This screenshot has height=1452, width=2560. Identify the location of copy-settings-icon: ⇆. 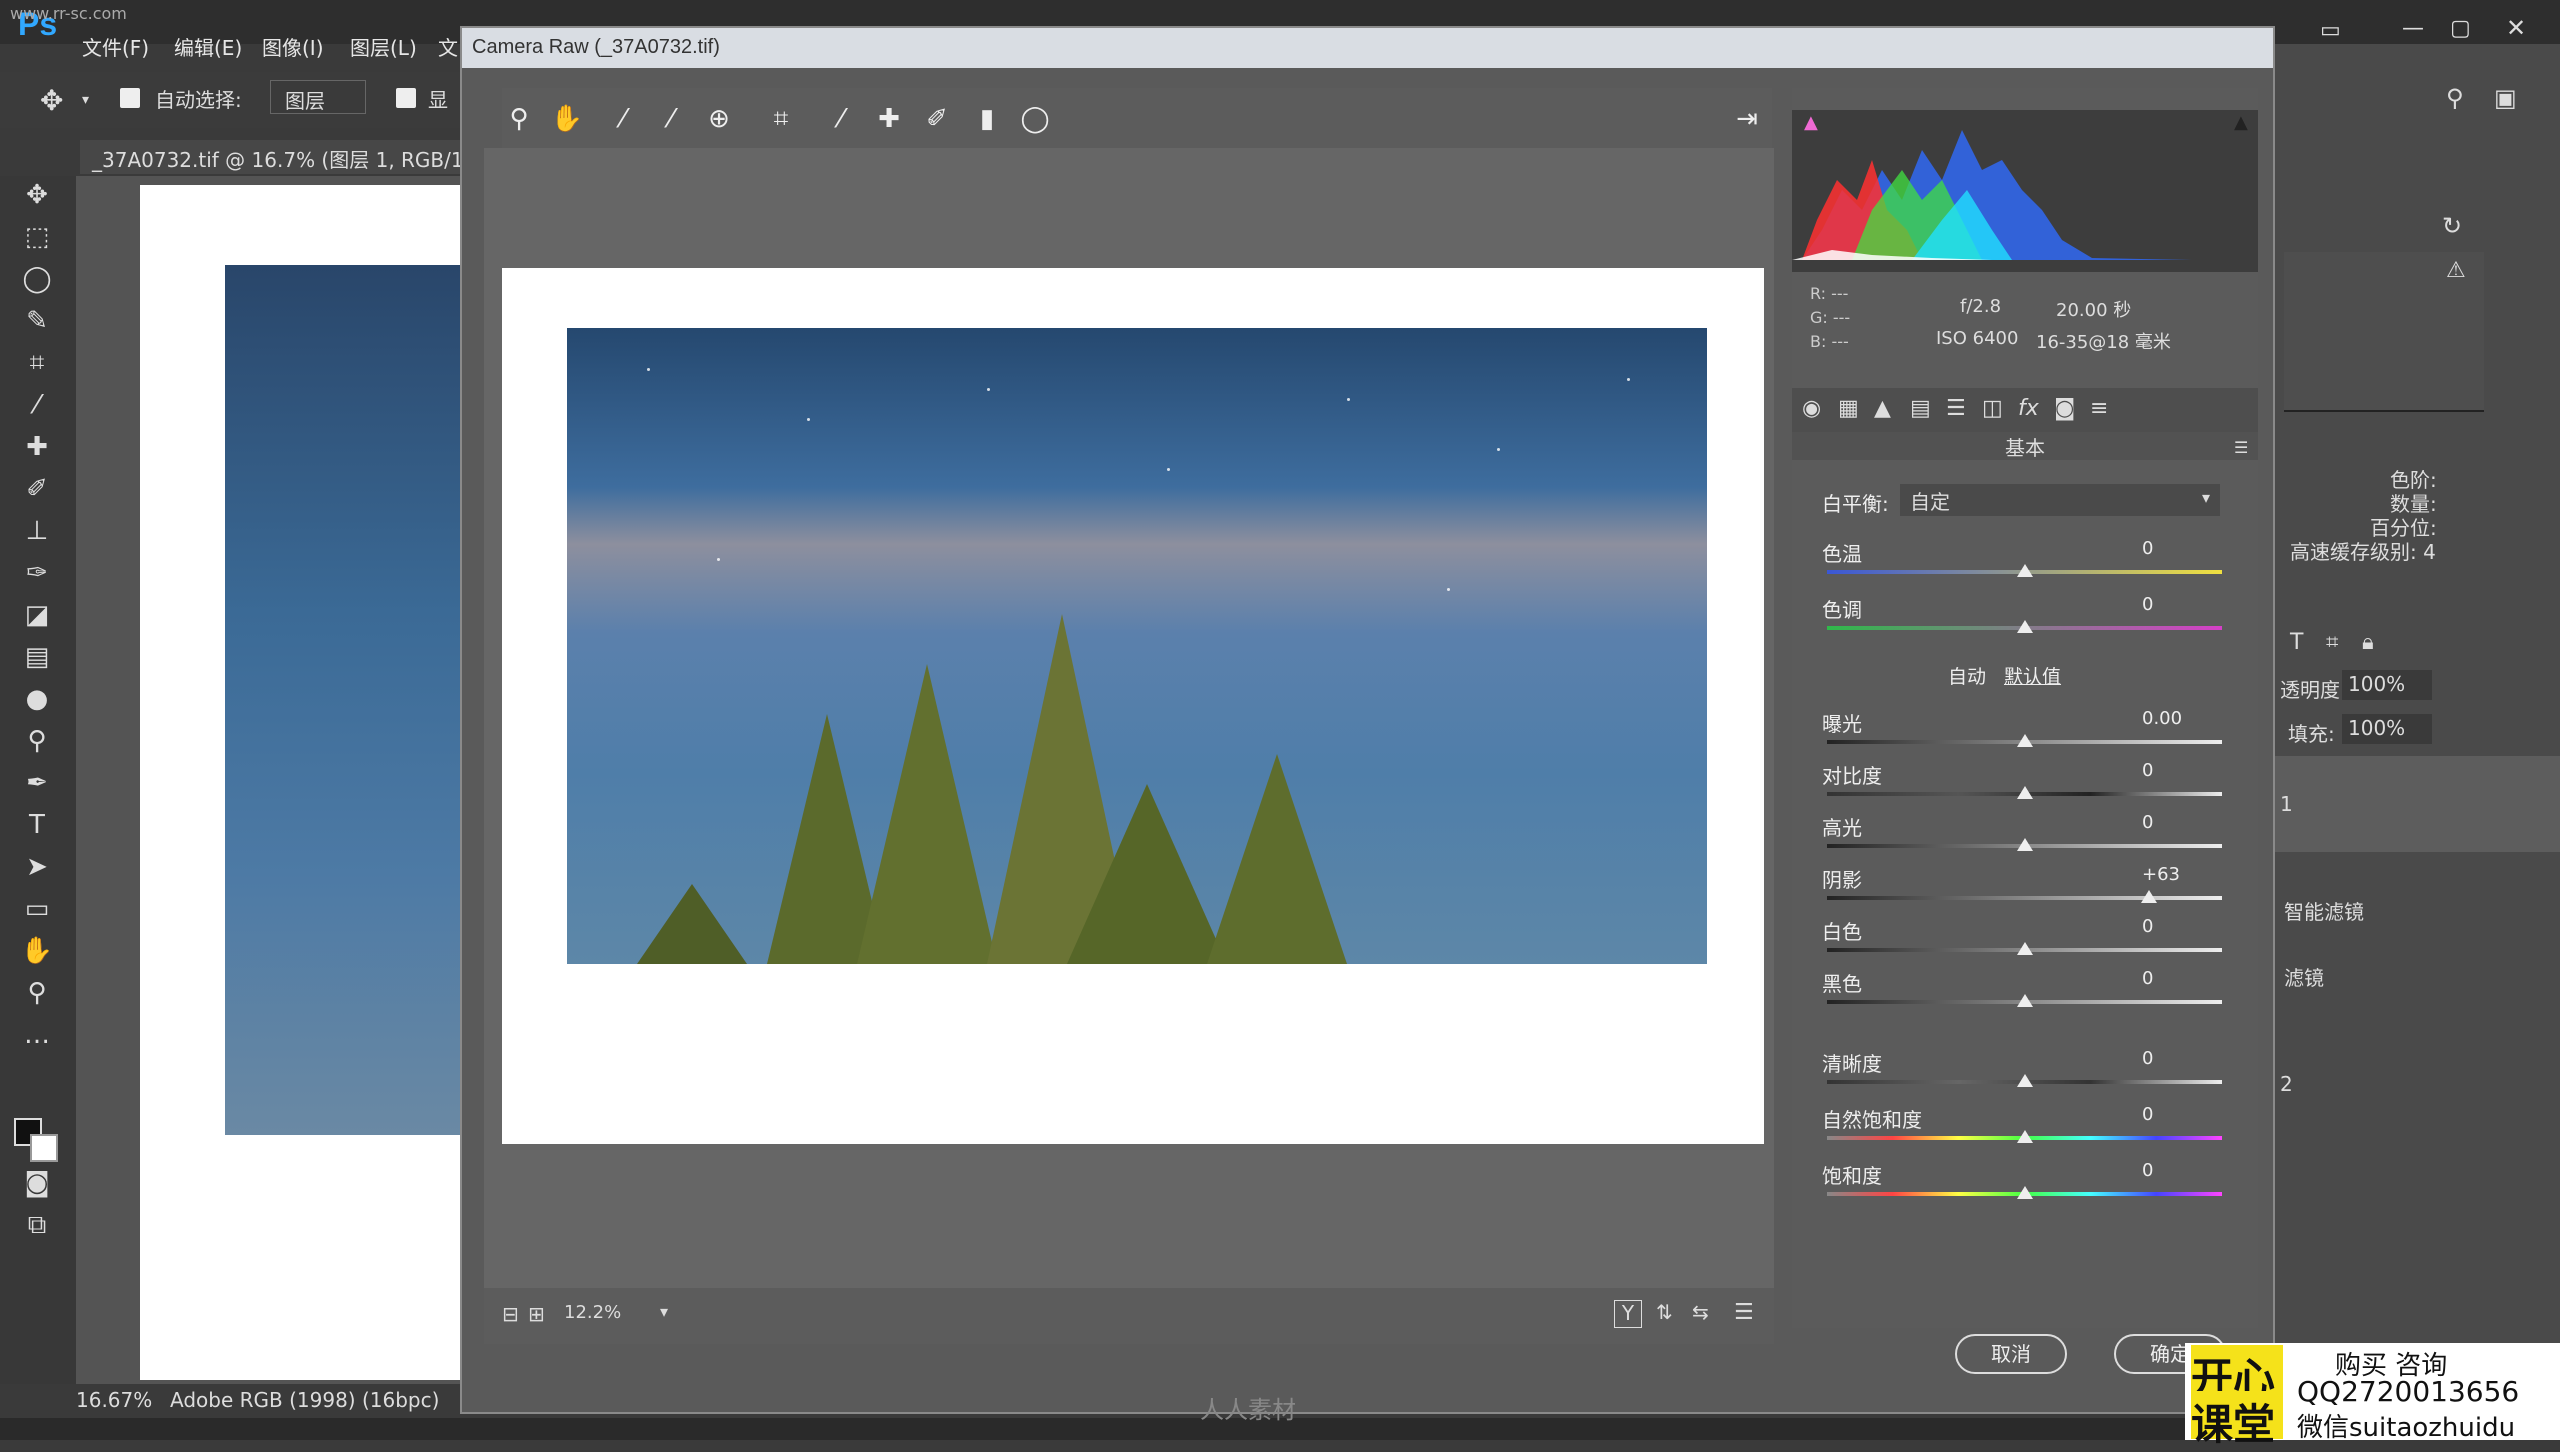
(1700, 1312).